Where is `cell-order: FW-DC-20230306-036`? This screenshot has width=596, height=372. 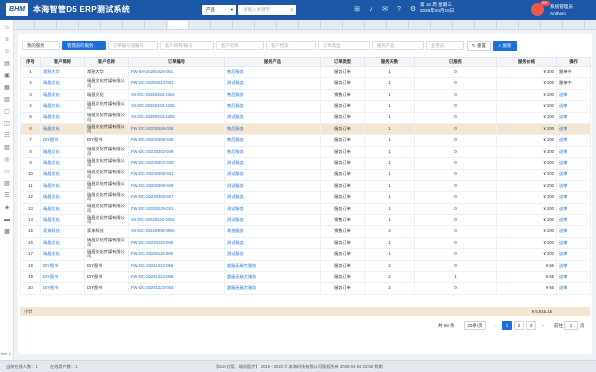
cell-order: FW-DC-20230306-036 is located at coordinates (176, 129).